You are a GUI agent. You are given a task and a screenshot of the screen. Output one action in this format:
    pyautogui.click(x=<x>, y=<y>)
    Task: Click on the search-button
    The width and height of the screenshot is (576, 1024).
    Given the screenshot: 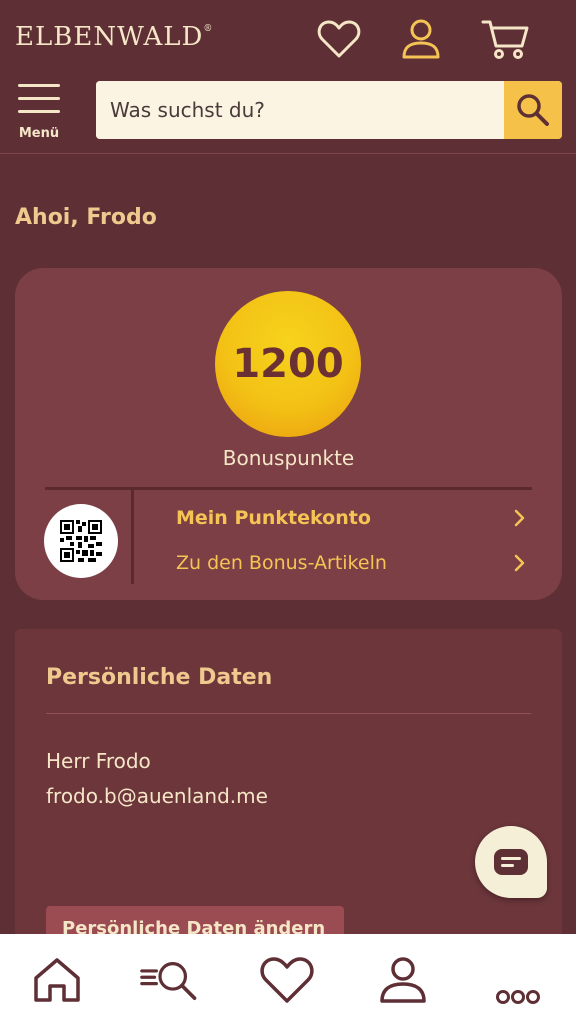 What is the action you would take?
    pyautogui.click(x=533, y=110)
    